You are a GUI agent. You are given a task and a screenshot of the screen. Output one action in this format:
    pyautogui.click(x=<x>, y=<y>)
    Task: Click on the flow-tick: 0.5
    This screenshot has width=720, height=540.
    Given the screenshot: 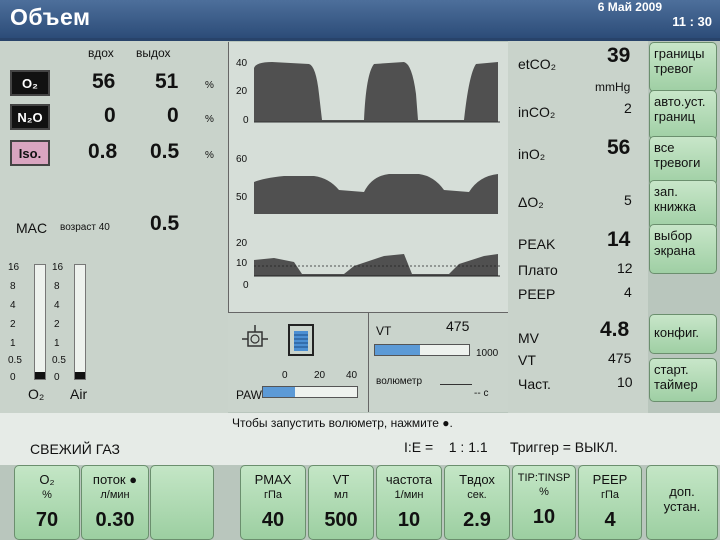 What is the action you would take?
    pyautogui.click(x=59, y=360)
    